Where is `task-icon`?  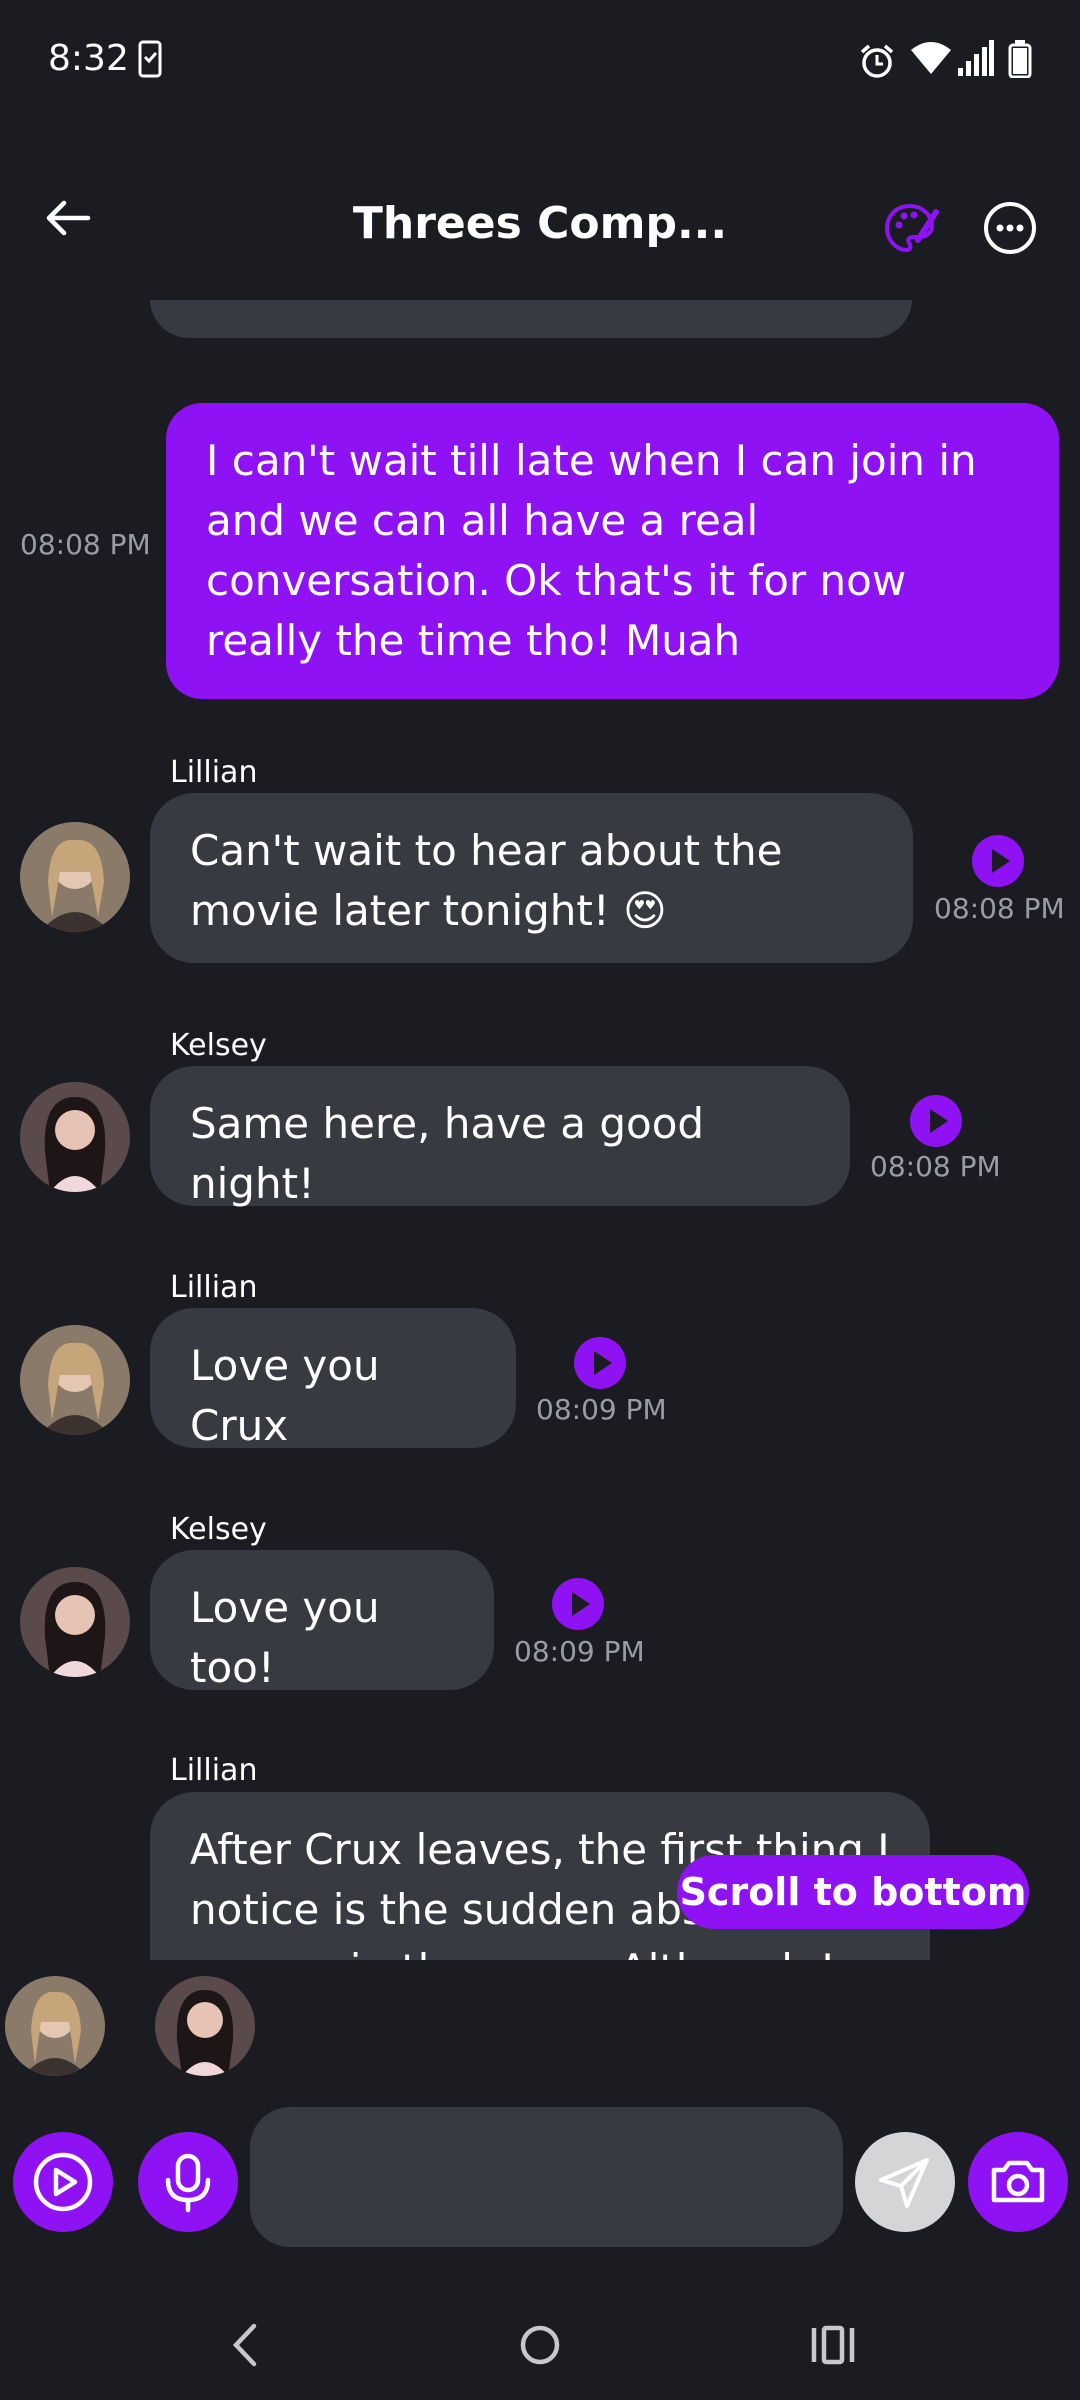
task-icon is located at coordinates (150, 59).